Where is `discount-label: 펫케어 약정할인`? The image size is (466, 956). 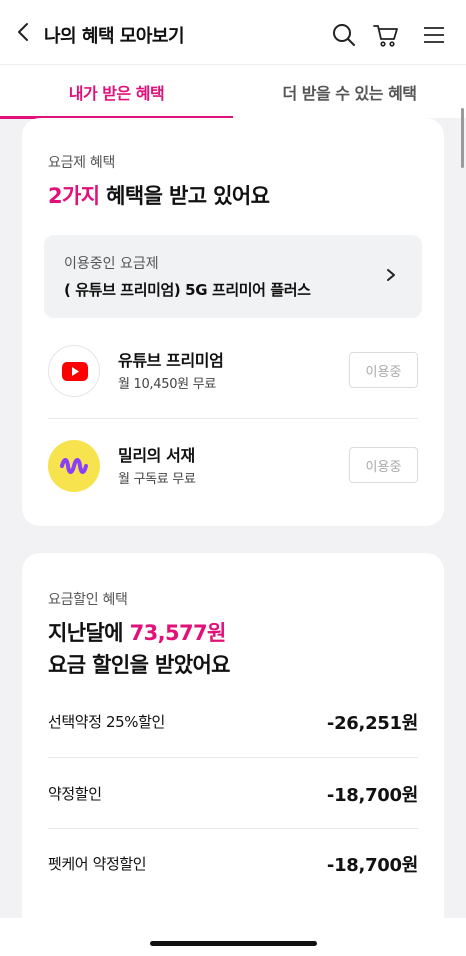
discount-label: 펫케어 약정할인 is located at coordinates (97, 864).